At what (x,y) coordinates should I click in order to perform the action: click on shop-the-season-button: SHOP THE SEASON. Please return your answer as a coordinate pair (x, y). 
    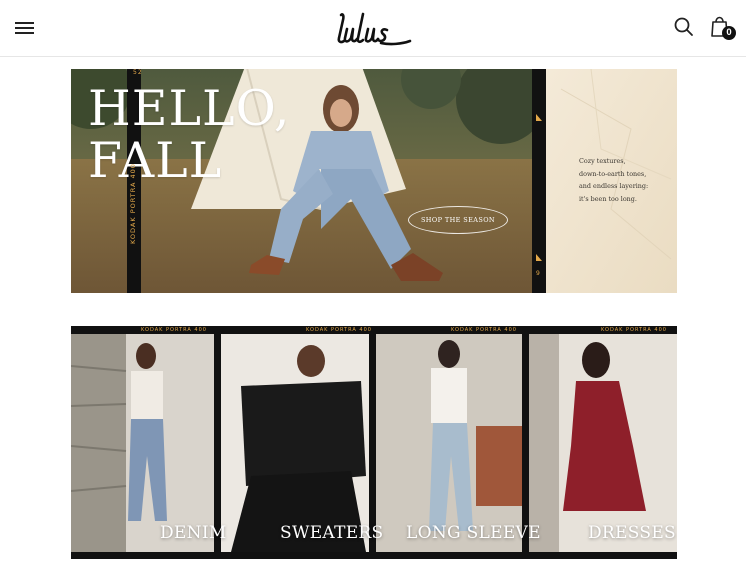
    Looking at the image, I should click on (458, 220).